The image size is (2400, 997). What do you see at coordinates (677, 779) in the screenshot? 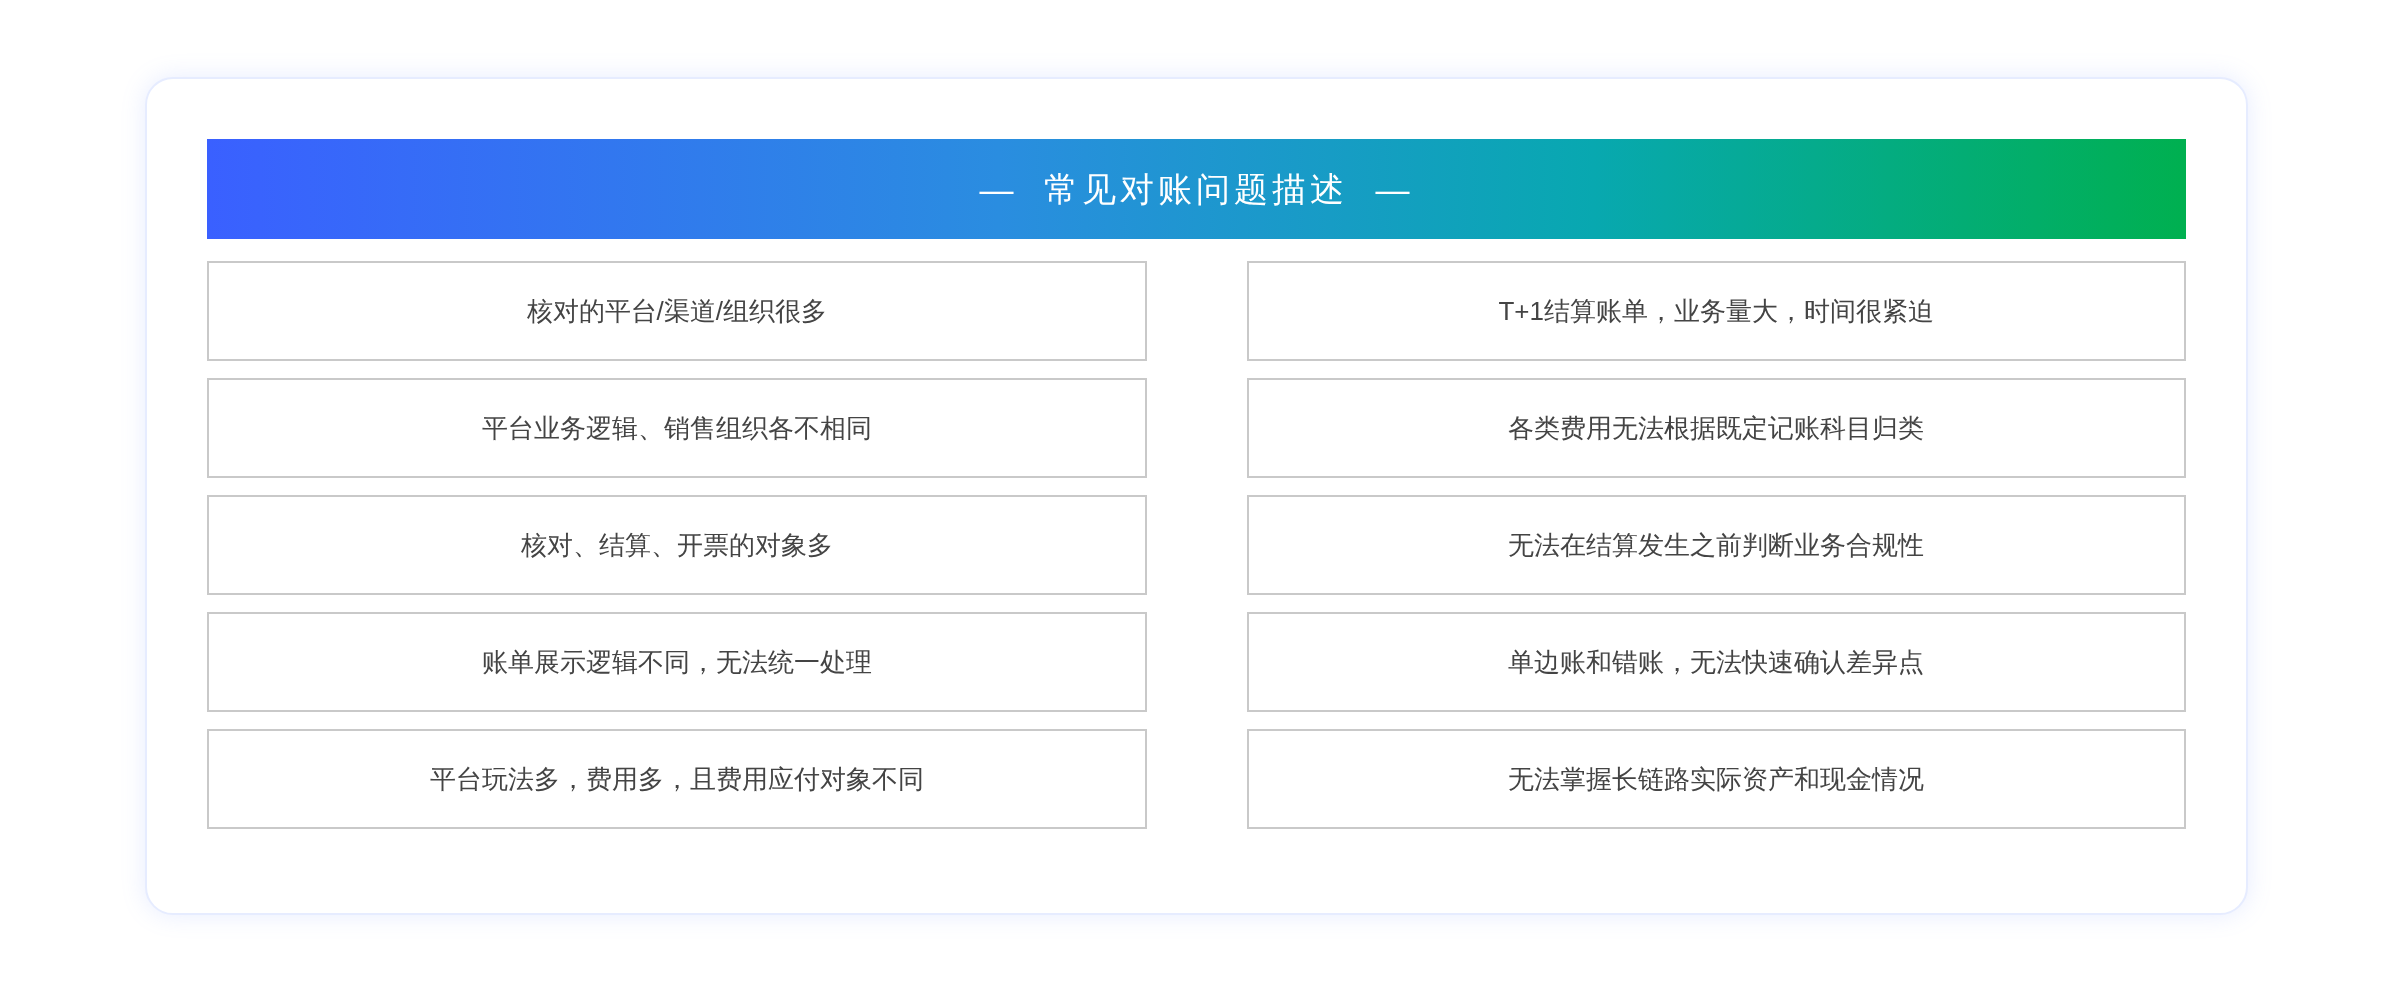
I see `problem-item: 平台玩法多，费用多，且费用应付对象不同` at bounding box center [677, 779].